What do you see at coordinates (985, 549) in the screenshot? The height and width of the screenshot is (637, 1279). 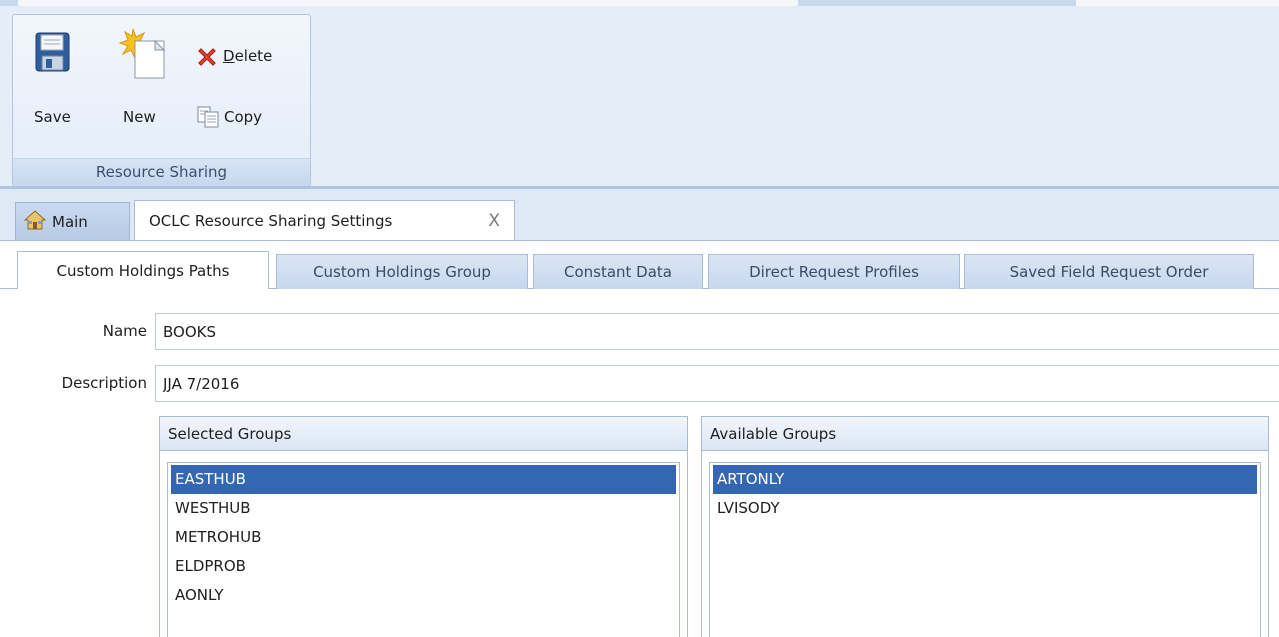 I see `available-groups-list: ARTONLY LVISODY` at bounding box center [985, 549].